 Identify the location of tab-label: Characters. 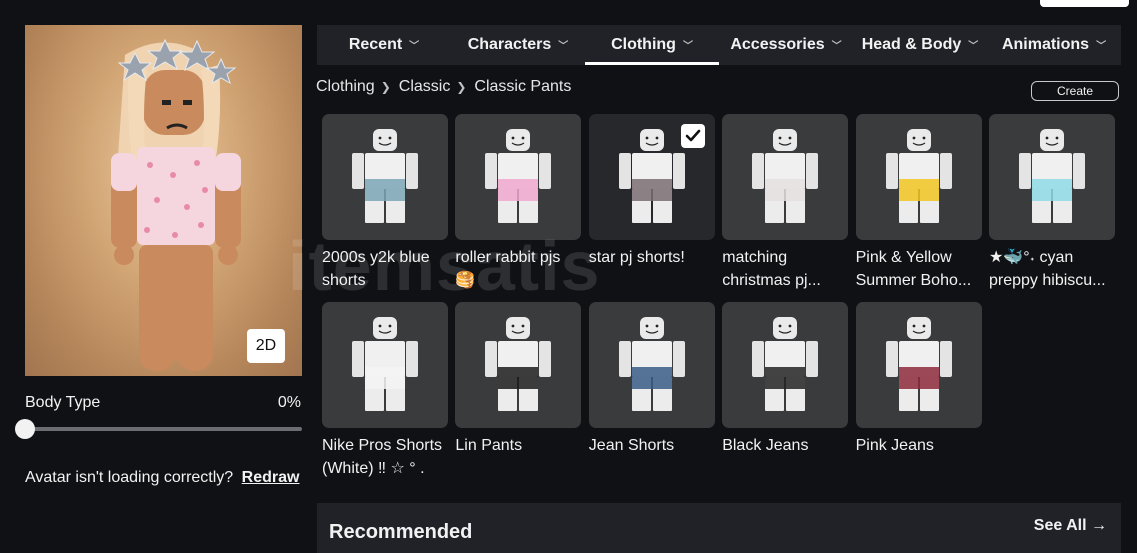
(509, 44).